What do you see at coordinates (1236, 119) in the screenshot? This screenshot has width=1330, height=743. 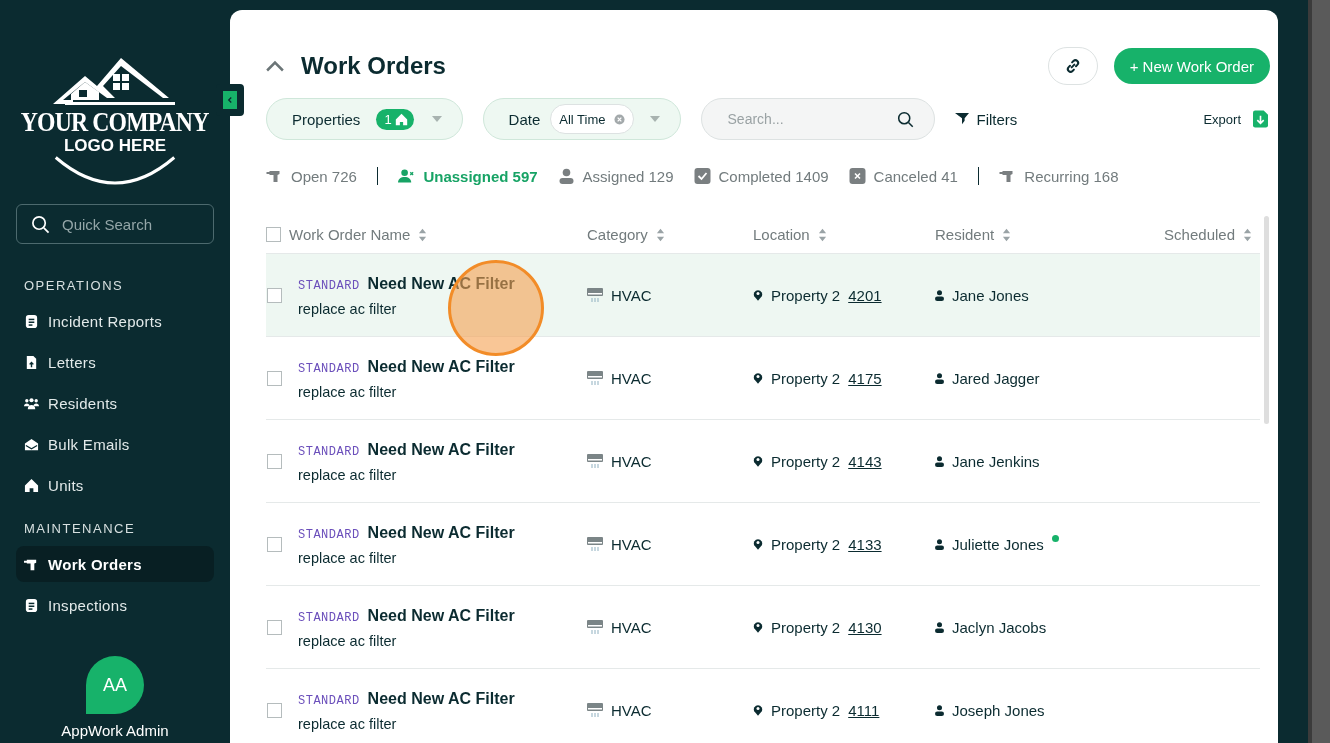 I see `export-button: Export` at bounding box center [1236, 119].